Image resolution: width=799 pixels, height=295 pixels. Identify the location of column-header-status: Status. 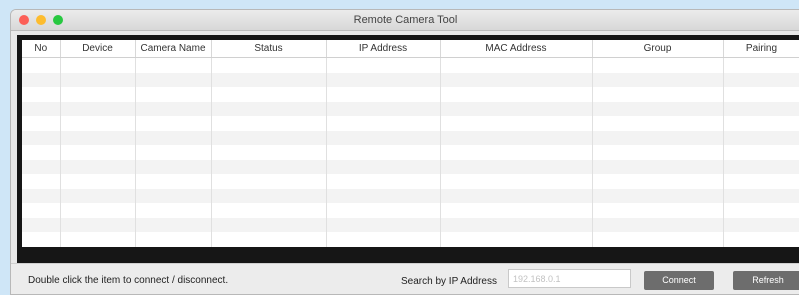
(269, 49).